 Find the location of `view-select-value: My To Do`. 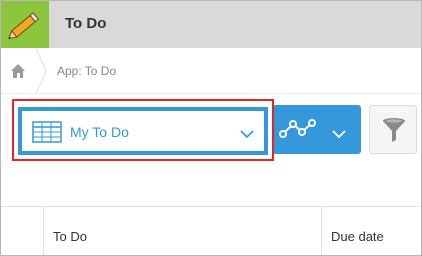

view-select-value: My To Do is located at coordinates (99, 132).